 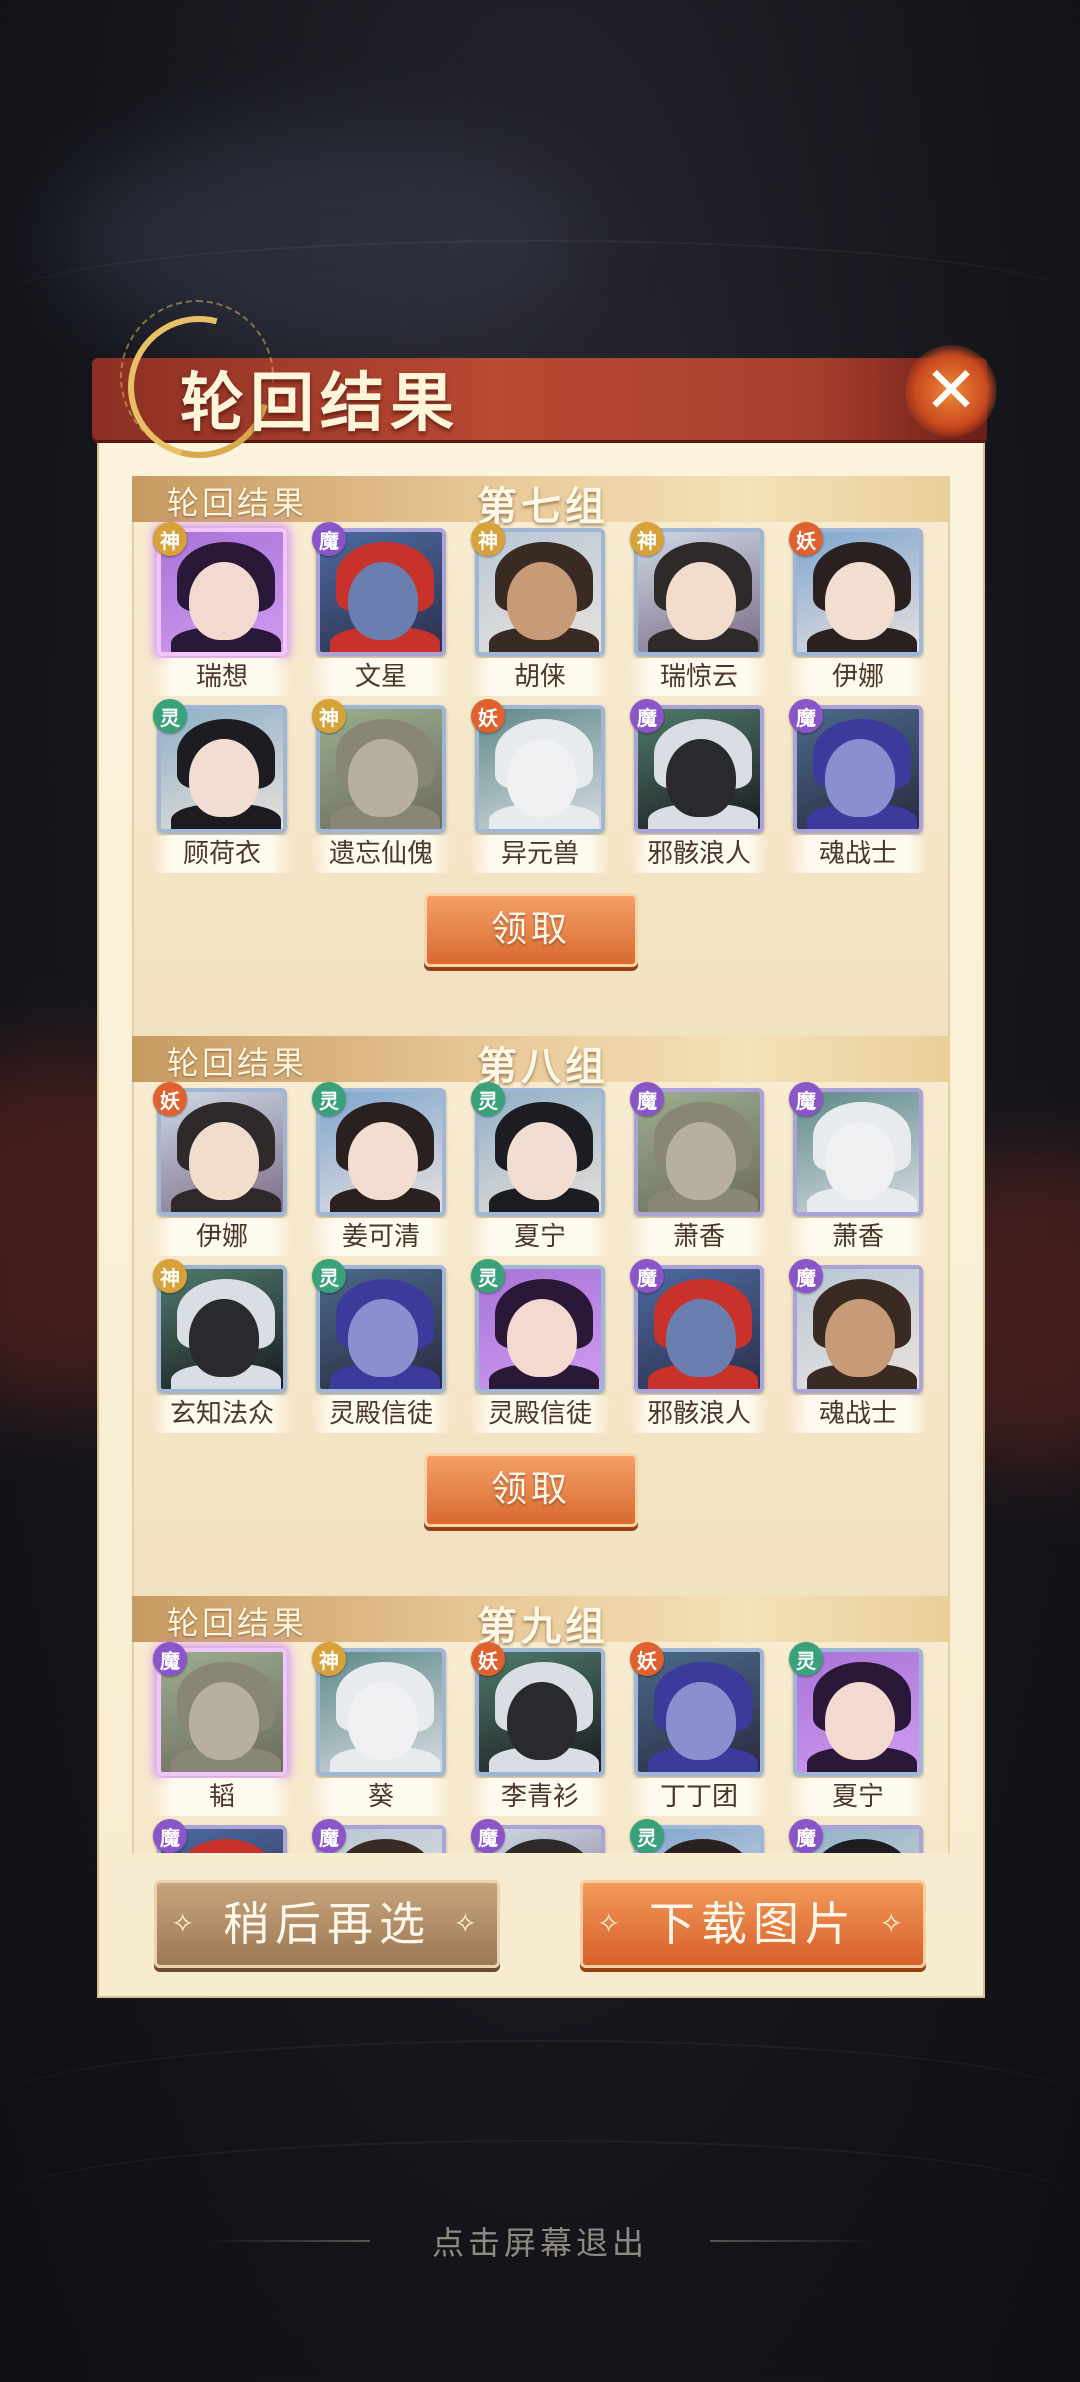 I want to click on hero-name: 顾荷衣, so click(x=222, y=854).